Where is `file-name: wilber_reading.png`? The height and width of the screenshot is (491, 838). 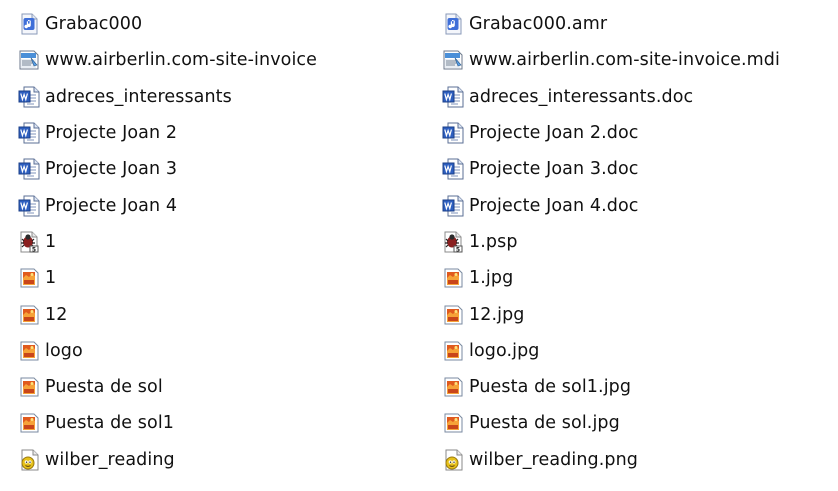 file-name: wilber_reading.png is located at coordinates (553, 459).